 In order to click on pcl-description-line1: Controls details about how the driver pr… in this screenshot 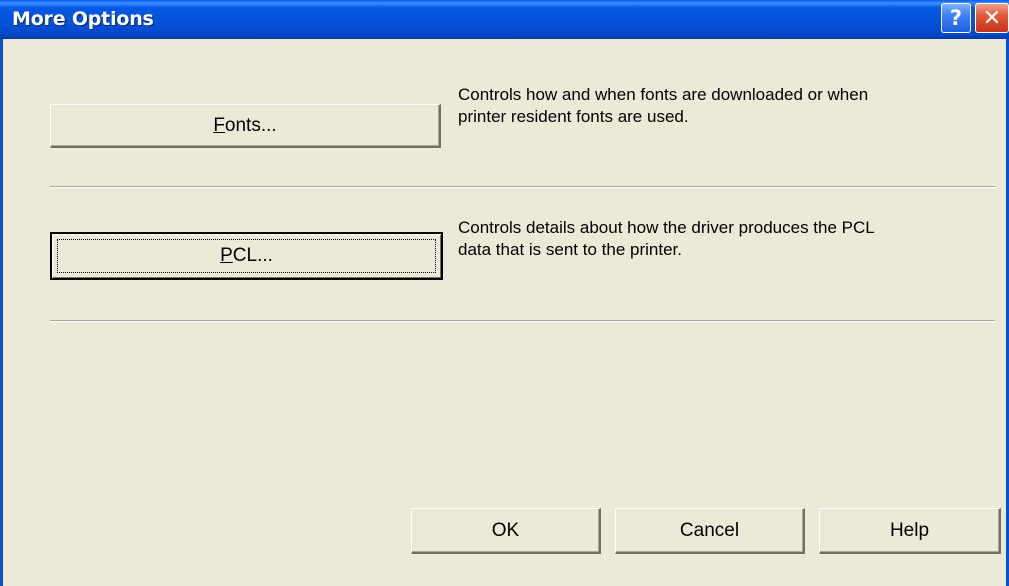, I will do `click(666, 227)`.